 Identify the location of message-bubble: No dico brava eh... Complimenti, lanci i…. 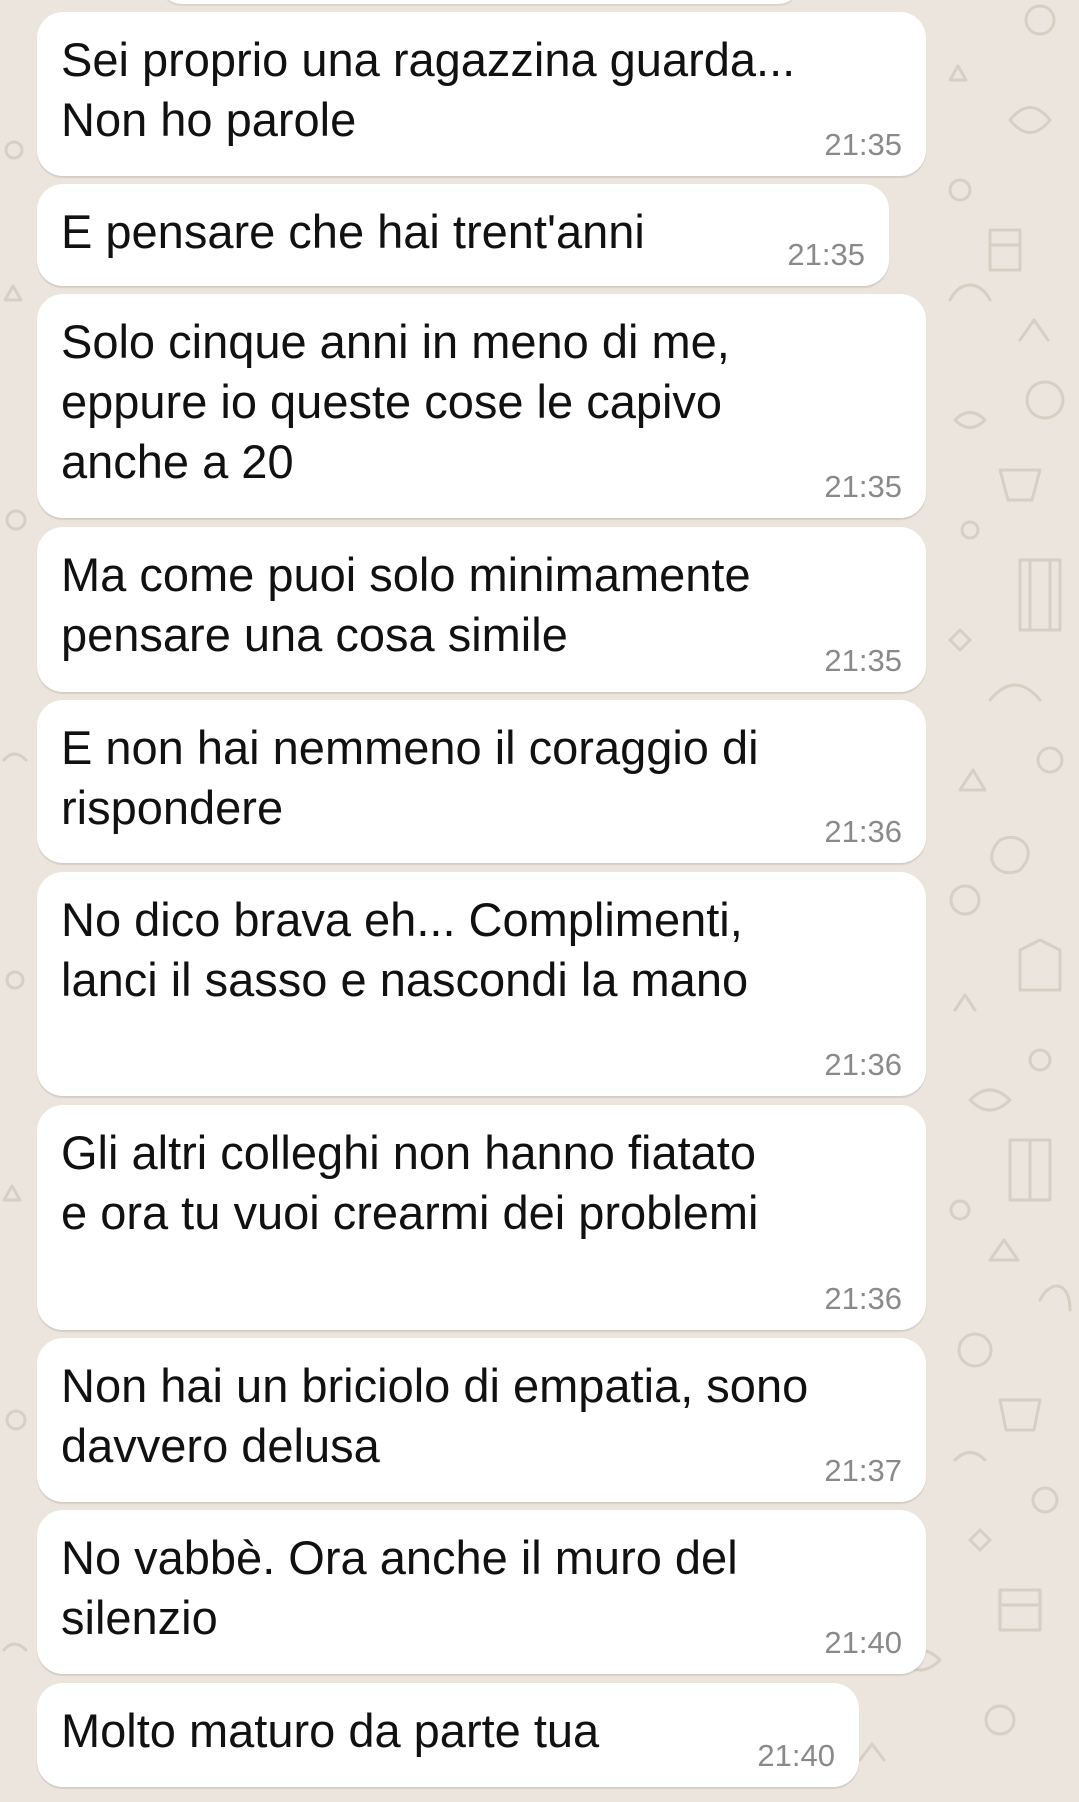
(481, 984).